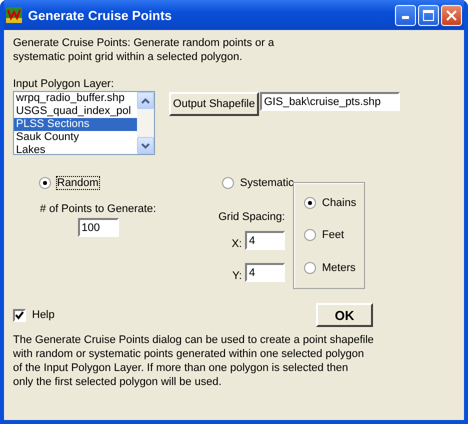 The image size is (468, 424). Describe the element at coordinates (164, 315) in the screenshot. I see `help-checkbox: Help` at that location.